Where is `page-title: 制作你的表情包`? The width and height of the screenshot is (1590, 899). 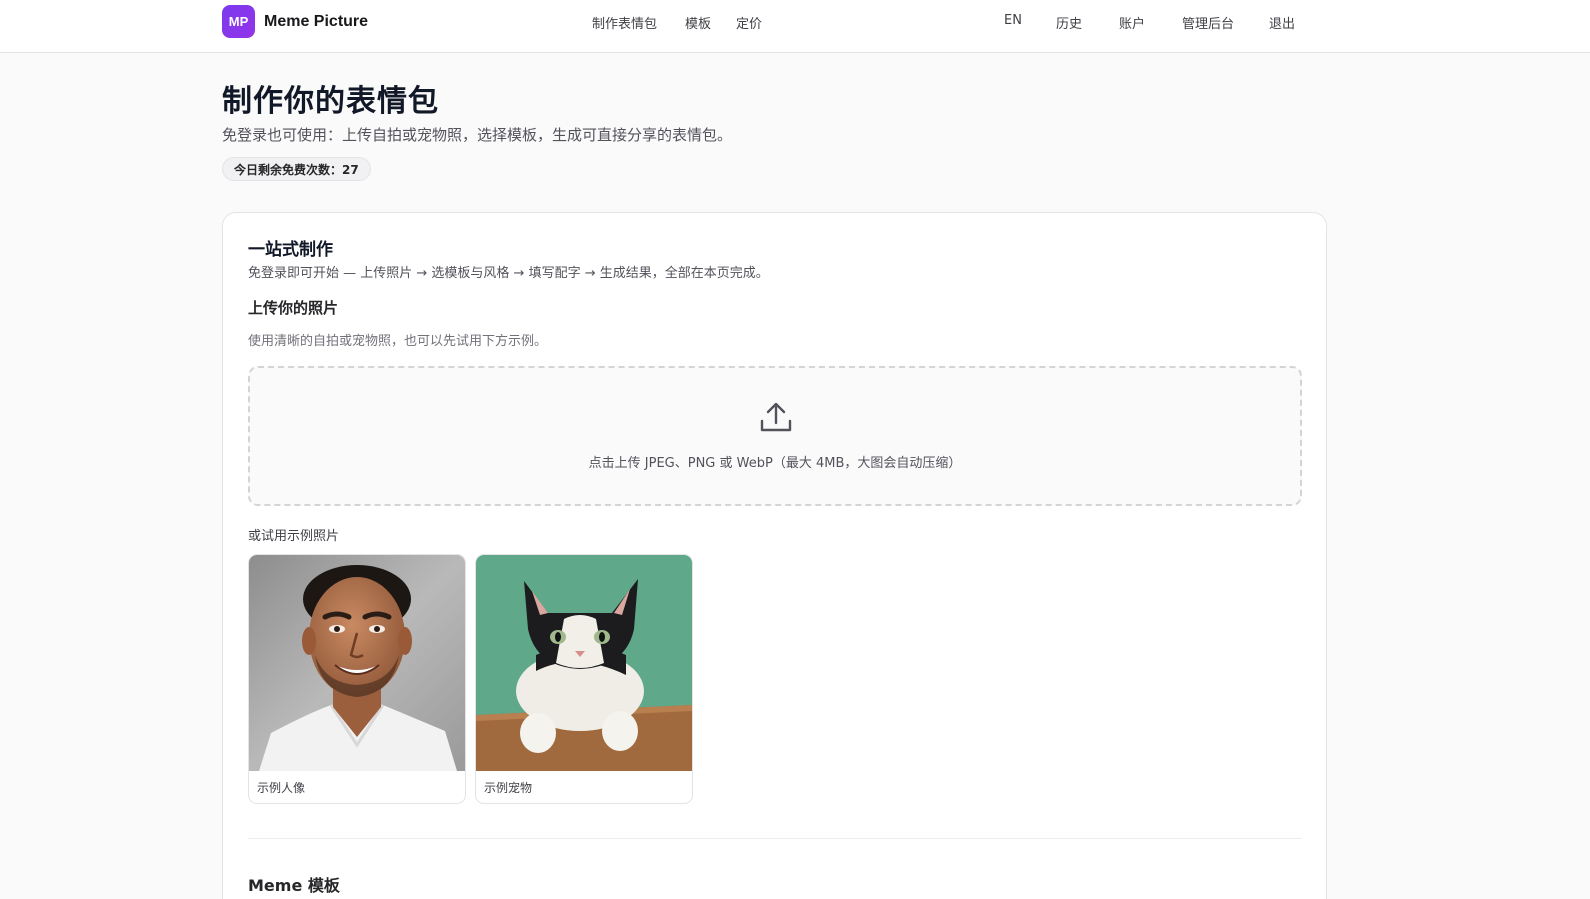
page-title: 制作你的表情包 is located at coordinates (330, 101).